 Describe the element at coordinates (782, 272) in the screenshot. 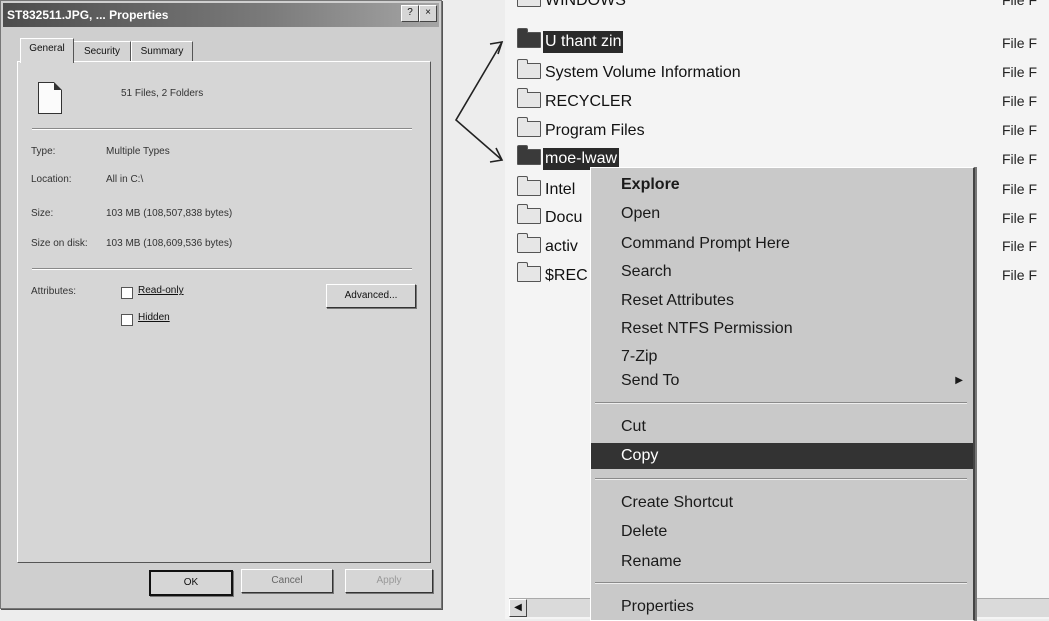

I see `menu-item-search: Search` at that location.